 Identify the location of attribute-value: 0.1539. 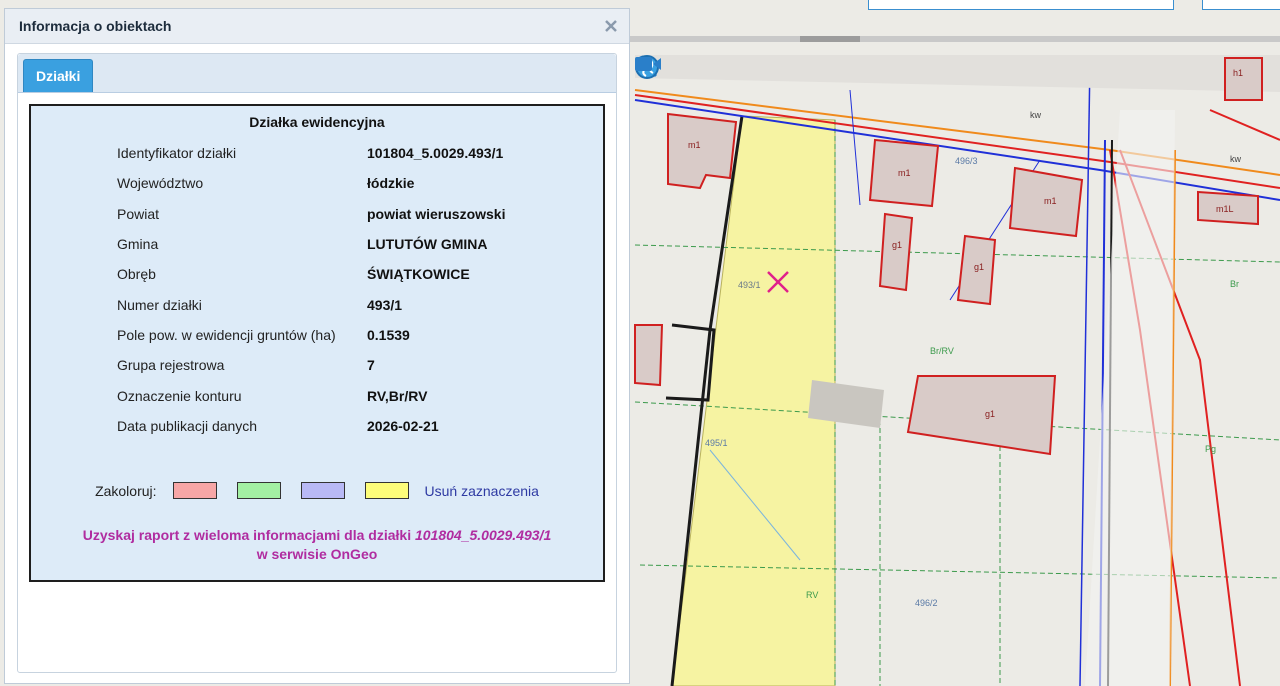
(388, 334).